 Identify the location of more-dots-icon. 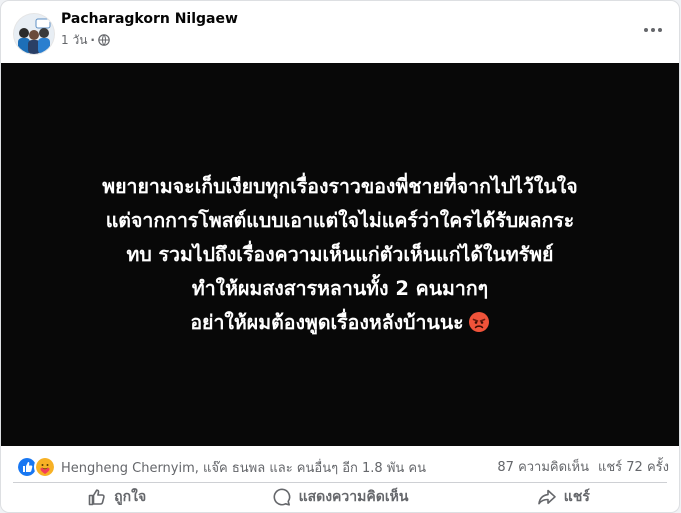
(653, 30).